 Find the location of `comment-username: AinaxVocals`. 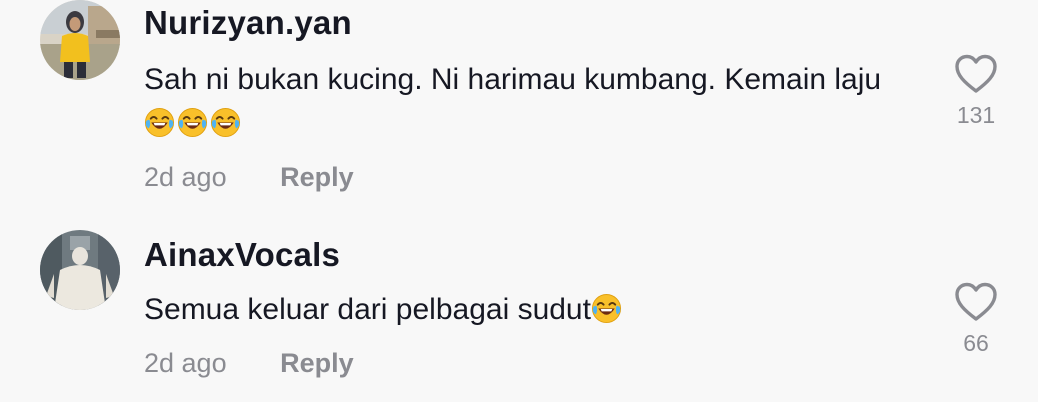

comment-username: AinaxVocals is located at coordinates (242, 255).